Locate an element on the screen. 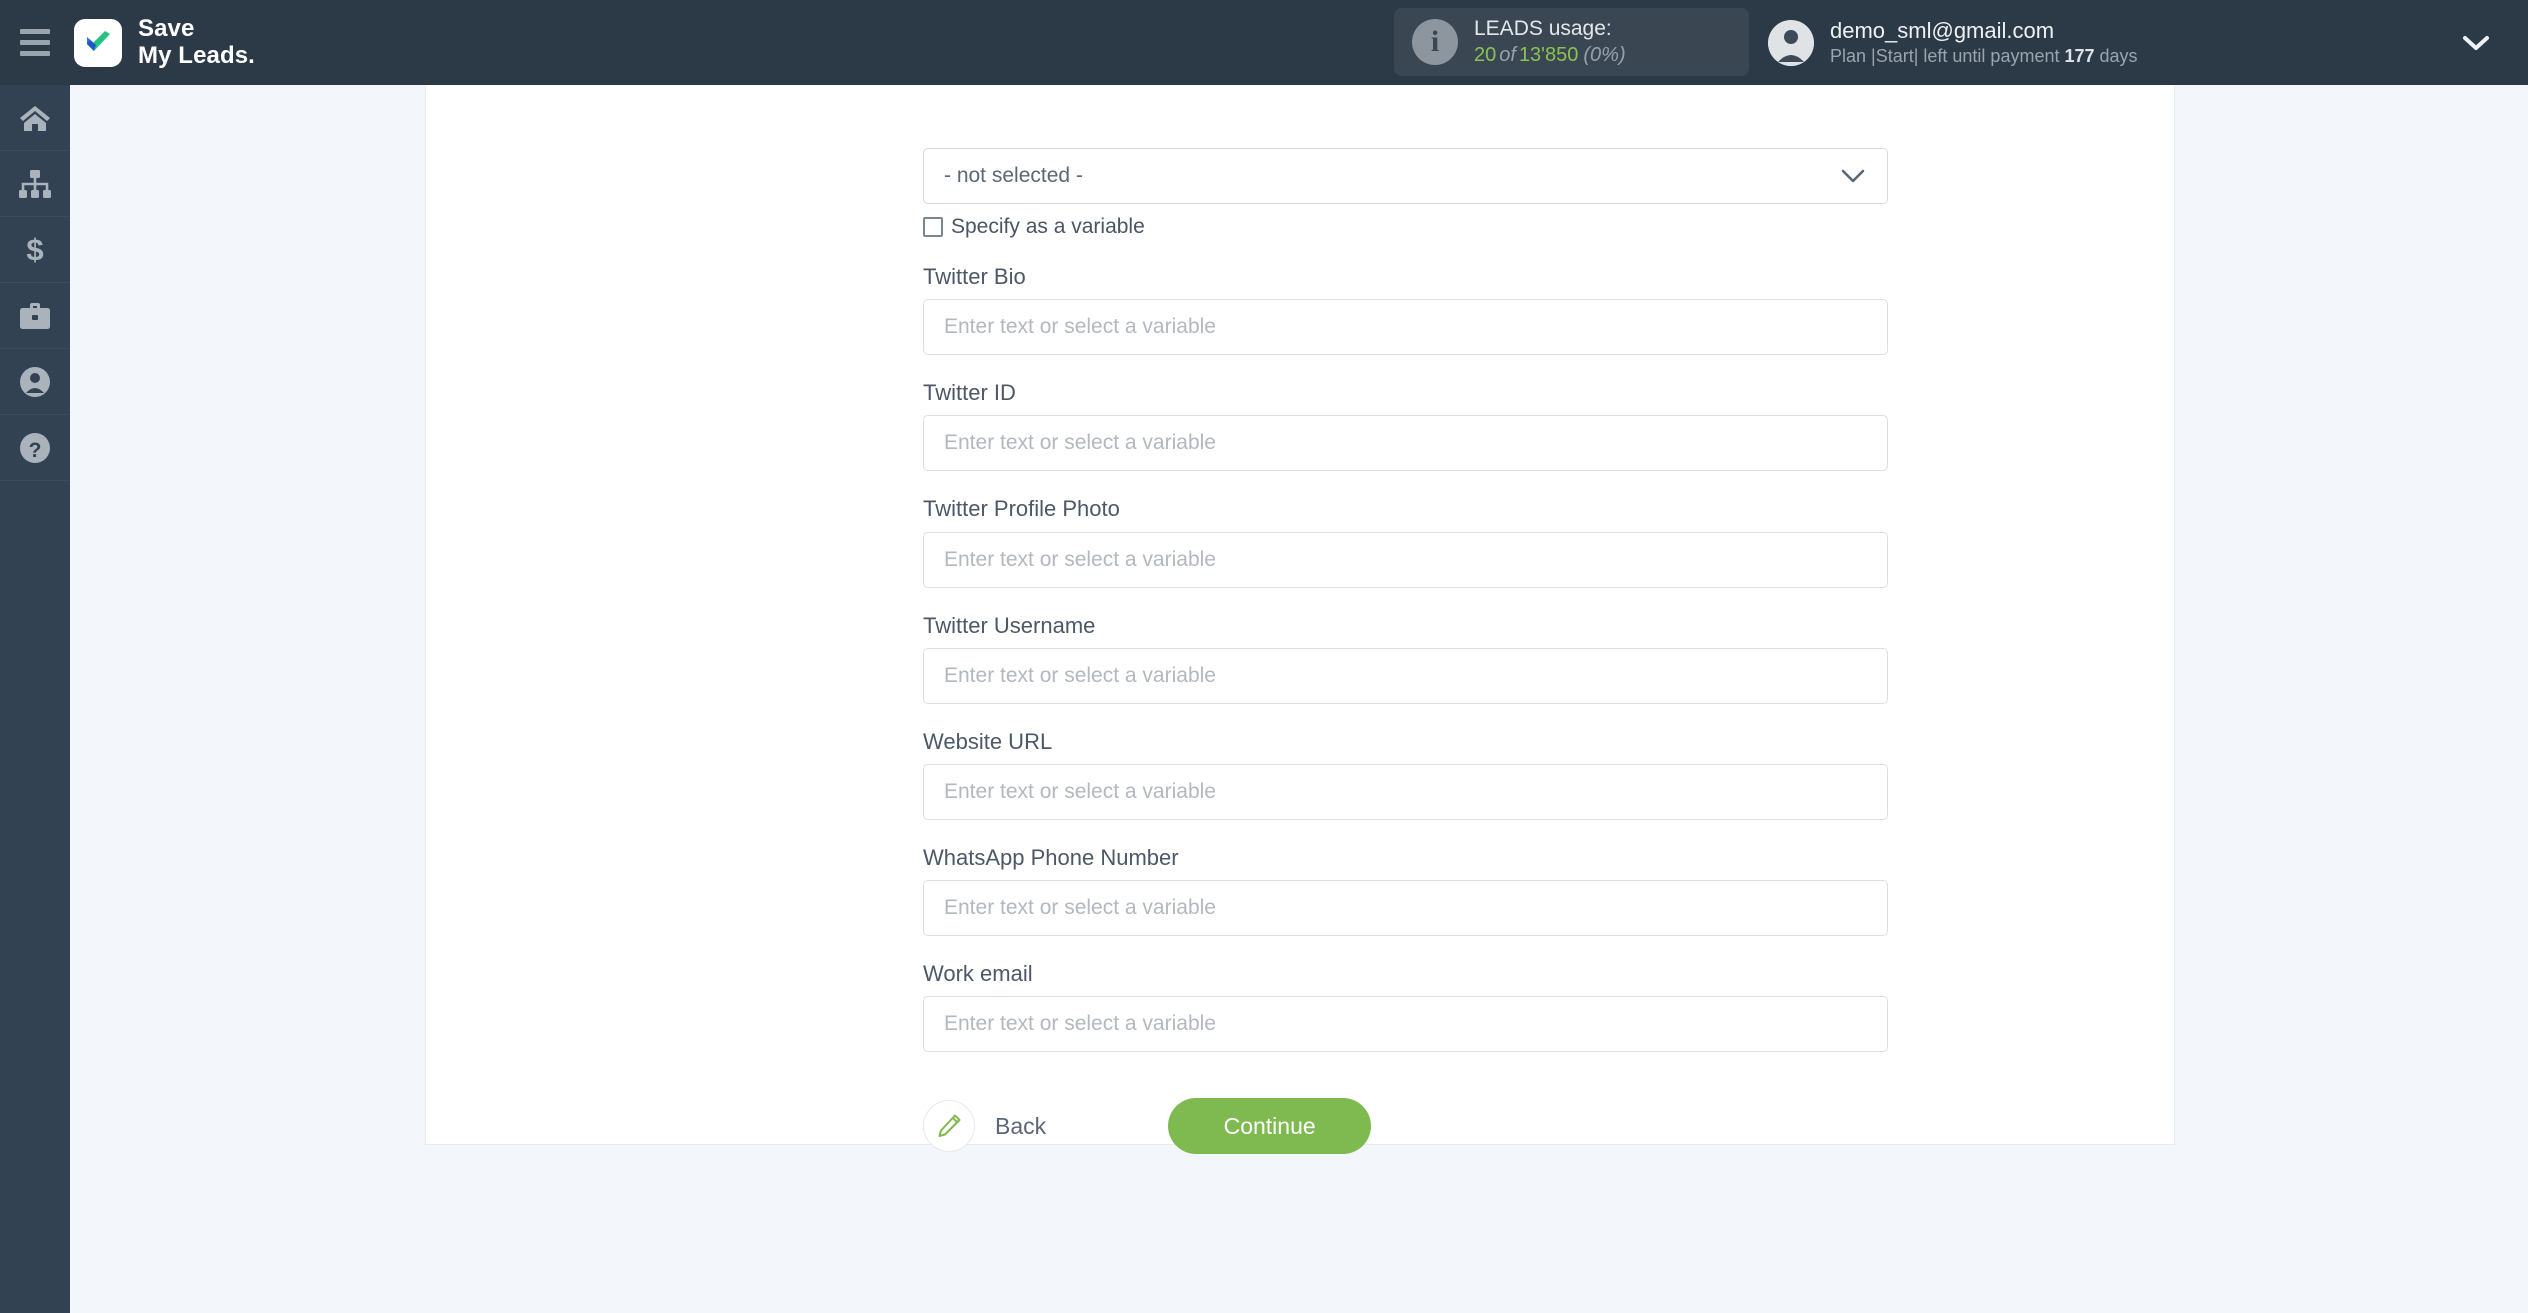  field-group: Website URL is located at coordinates (1405, 774).